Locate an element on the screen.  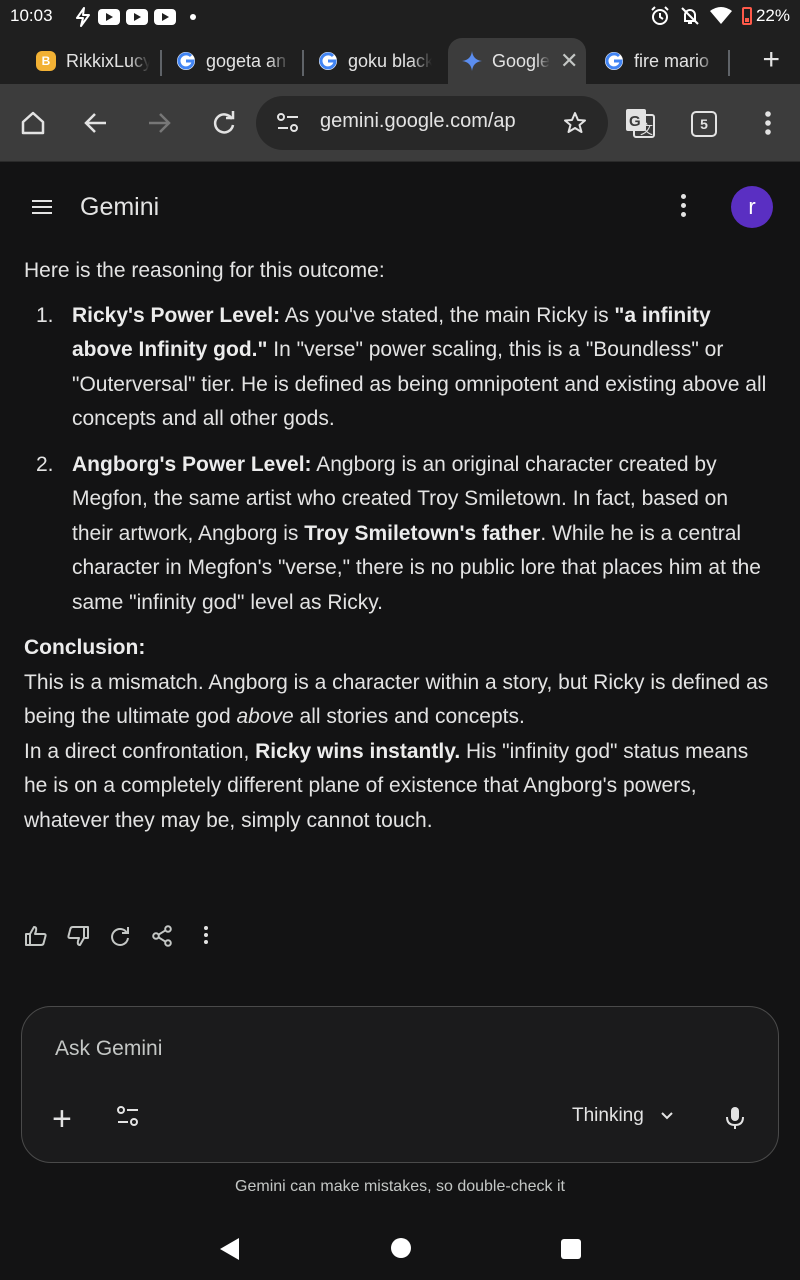
tab-label: gogeta an is located at coordinates (246, 60).